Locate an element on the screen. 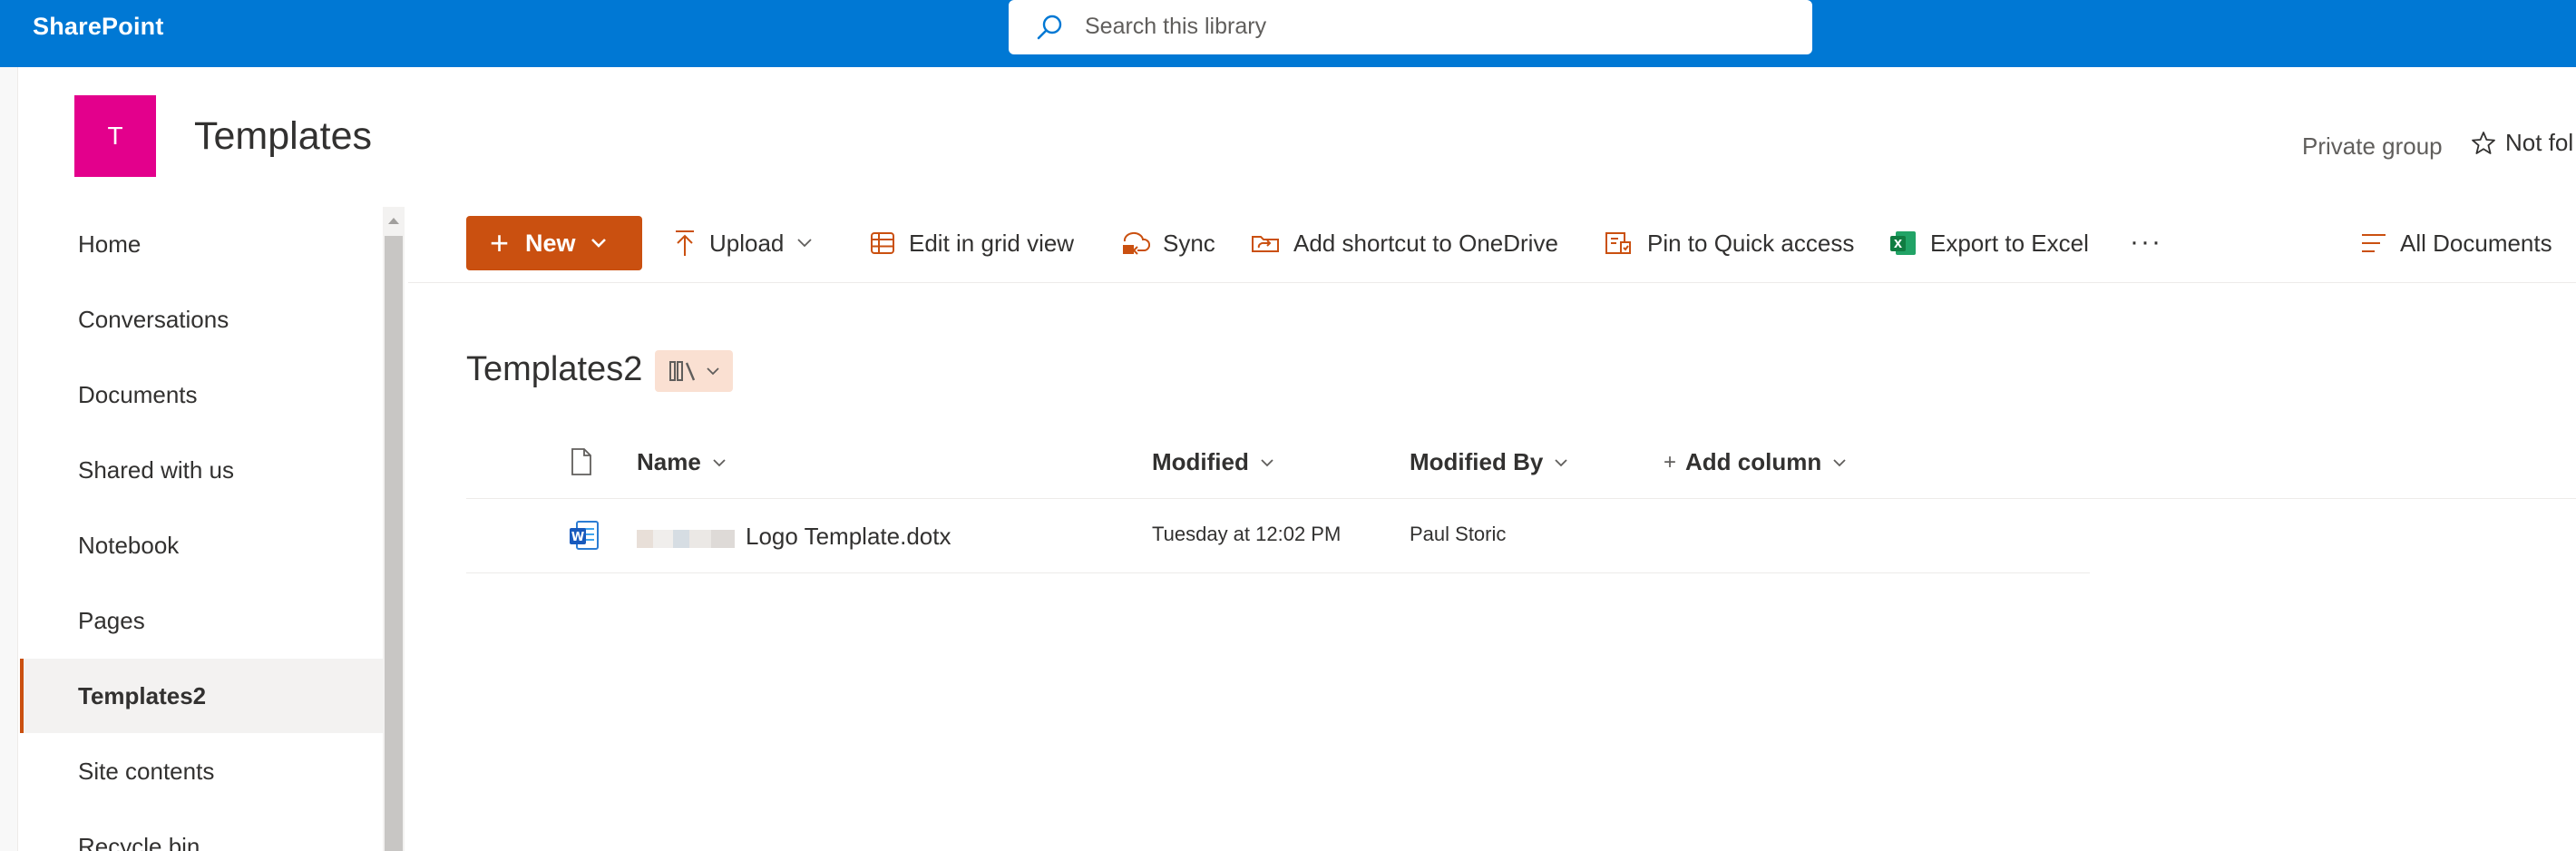 The image size is (2576, 851). library-switcher is located at coordinates (694, 371).